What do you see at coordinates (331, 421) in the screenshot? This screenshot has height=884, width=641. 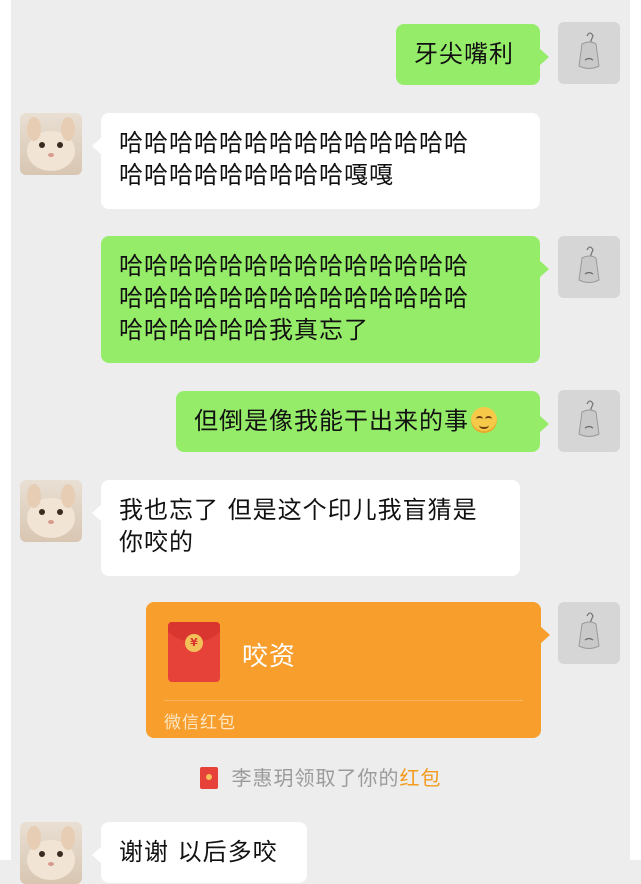 I see `message-text: 但倒是像我能干出来的事` at bounding box center [331, 421].